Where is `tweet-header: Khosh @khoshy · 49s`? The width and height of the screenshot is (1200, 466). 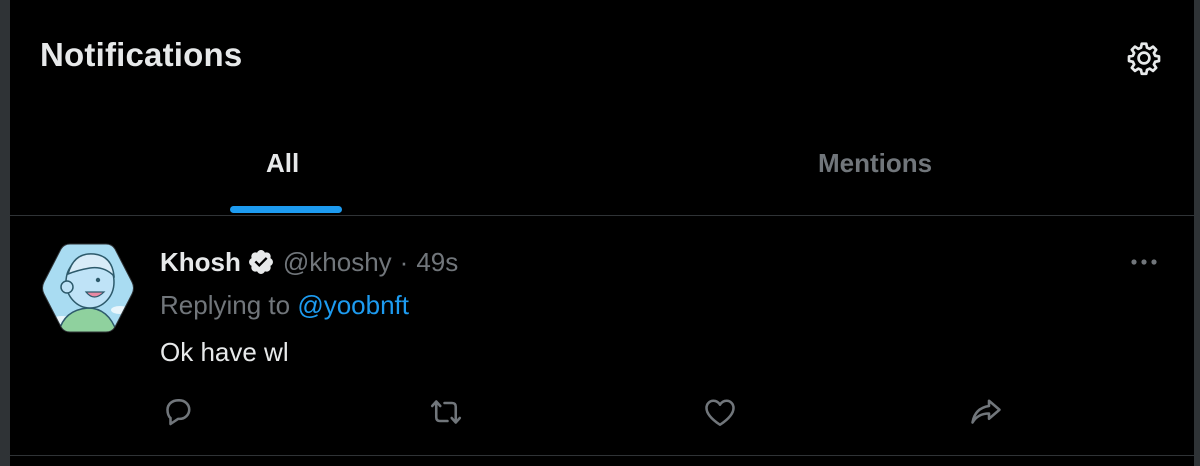 tweet-header: Khosh @khoshy · 49s is located at coordinates (309, 262).